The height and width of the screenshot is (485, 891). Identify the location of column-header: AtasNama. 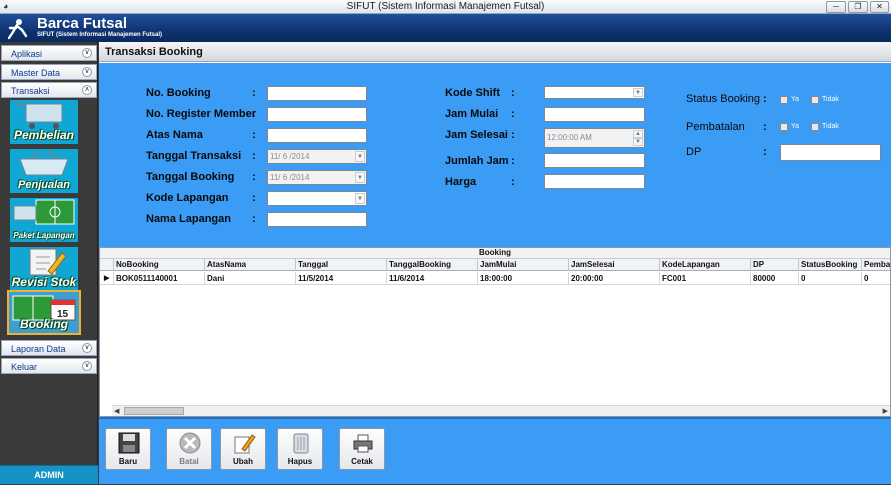
(250, 265).